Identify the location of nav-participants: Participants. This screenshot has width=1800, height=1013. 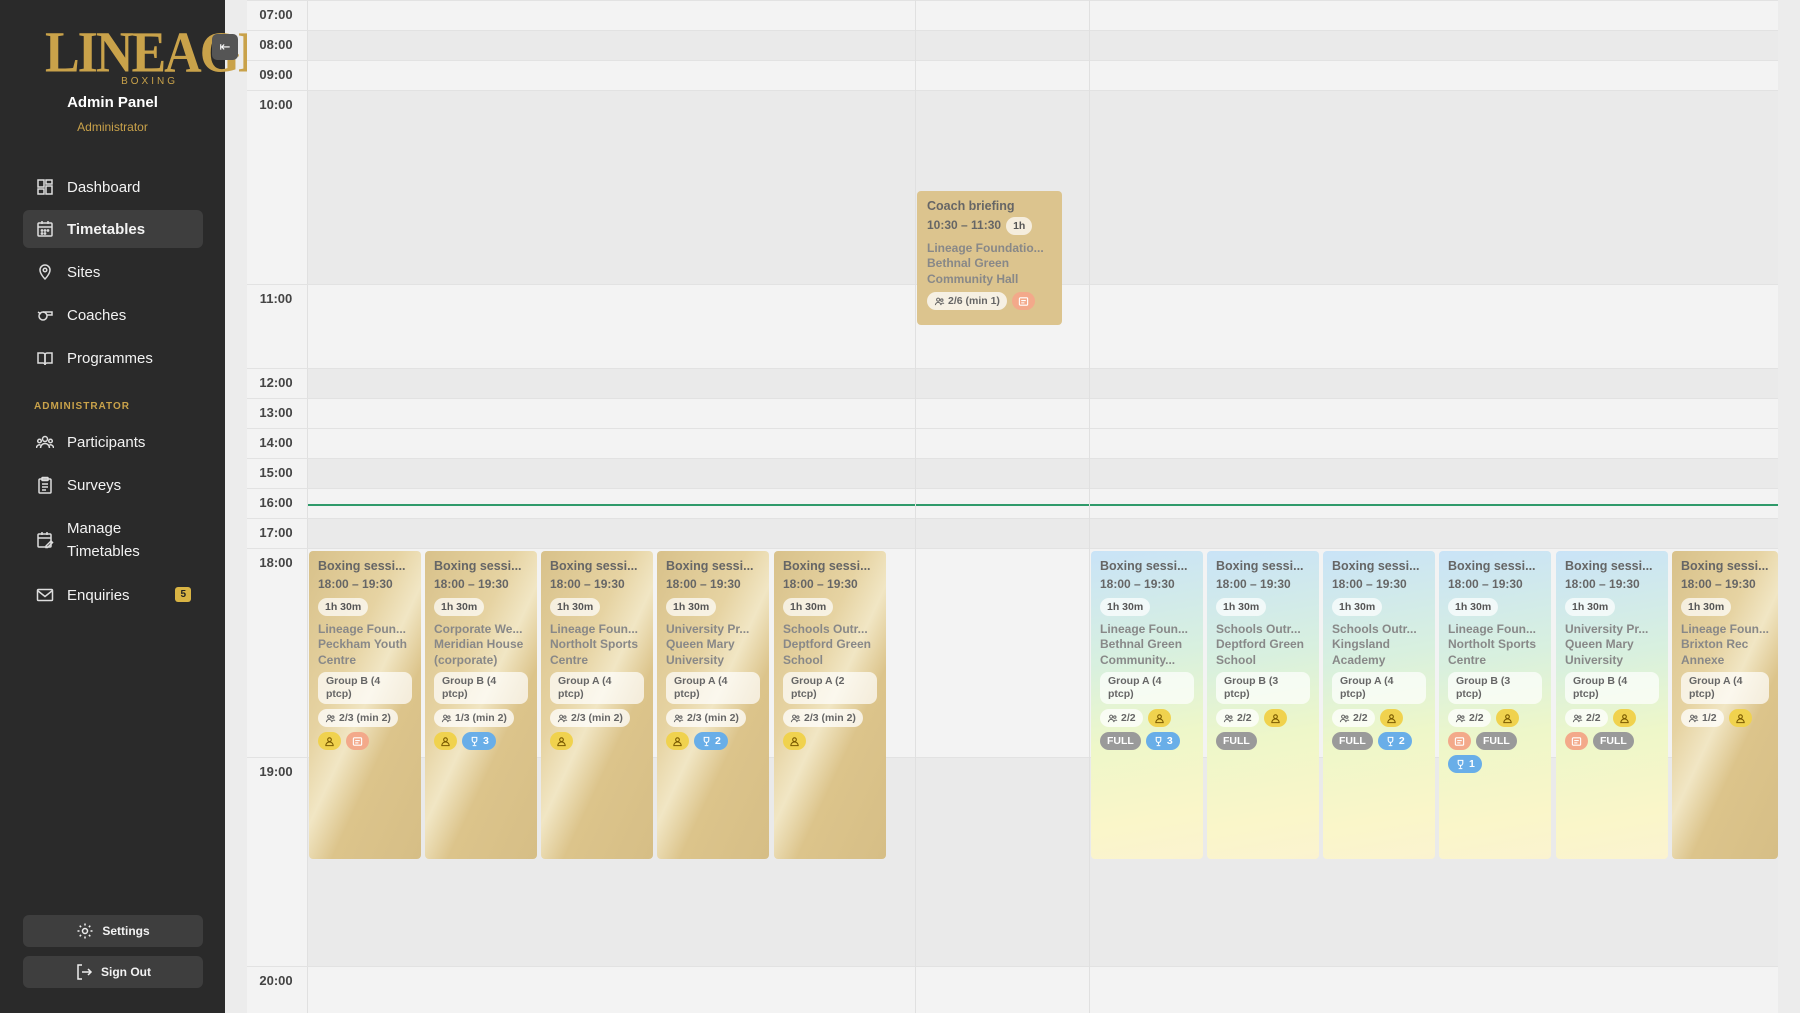
(113, 442).